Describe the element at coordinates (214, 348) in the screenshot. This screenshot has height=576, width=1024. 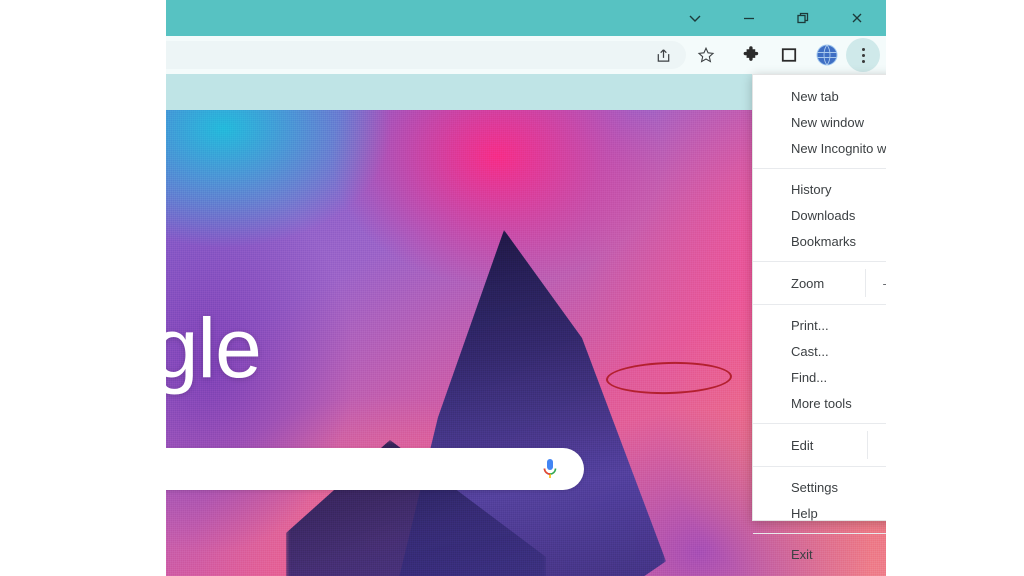
I see `google-logo: ogle` at that location.